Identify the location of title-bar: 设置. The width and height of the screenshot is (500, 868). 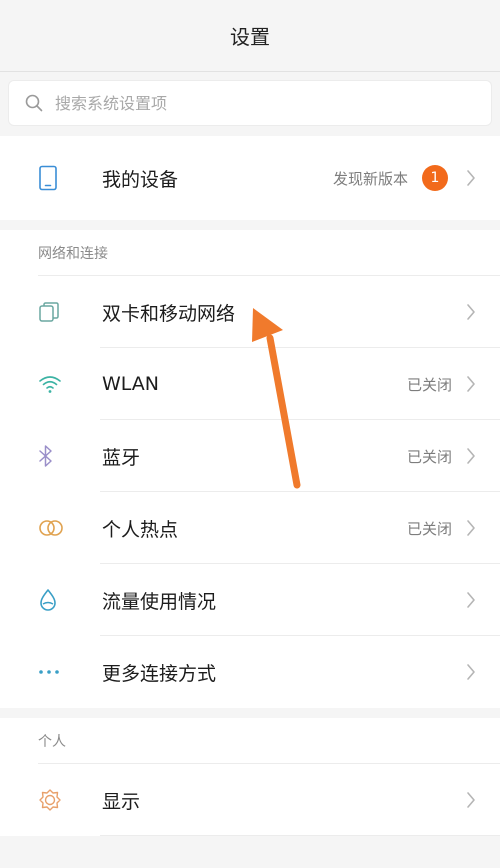
(250, 36).